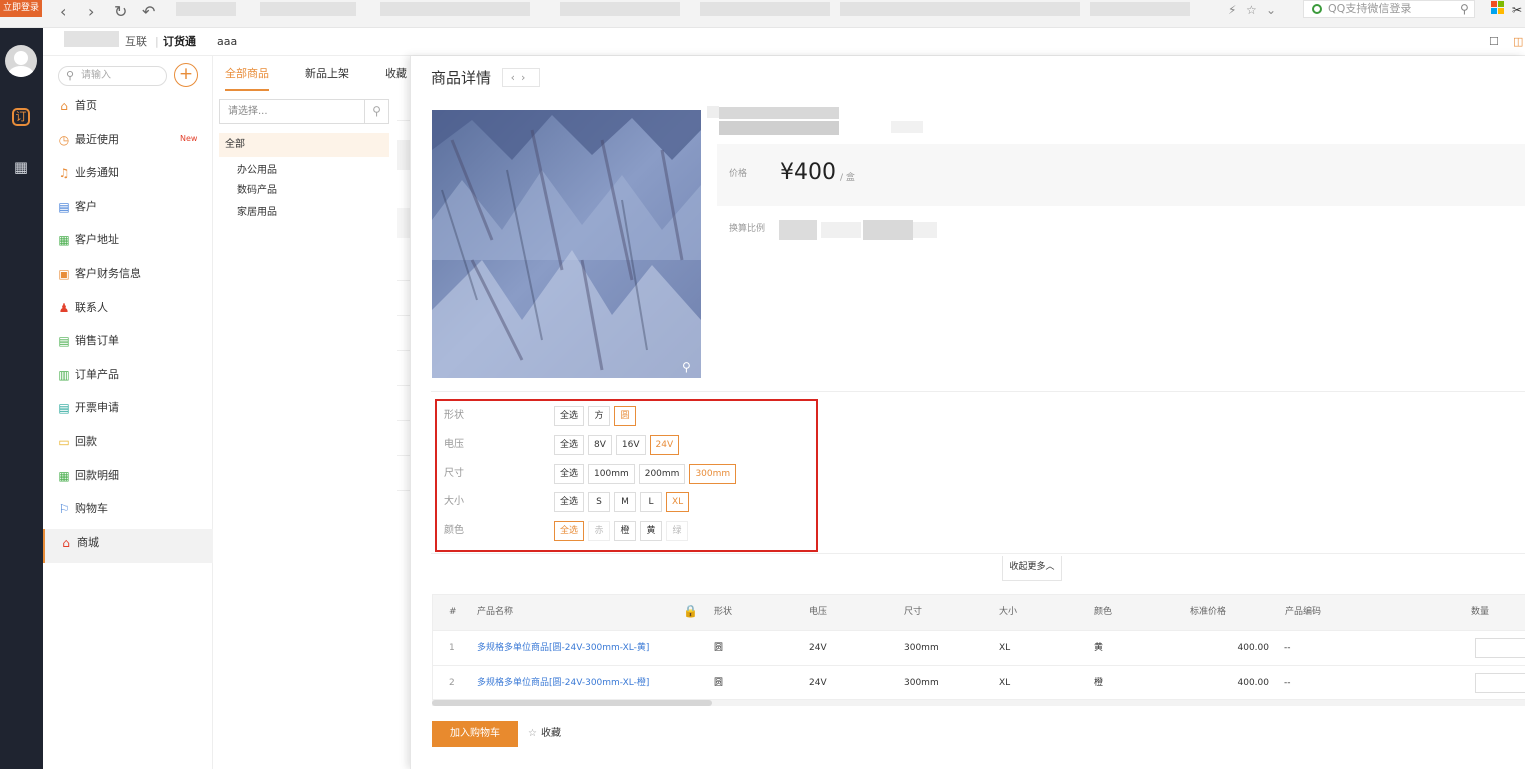  What do you see at coordinates (713, 473) in the screenshot?
I see `spec-option: 300mm` at bounding box center [713, 473].